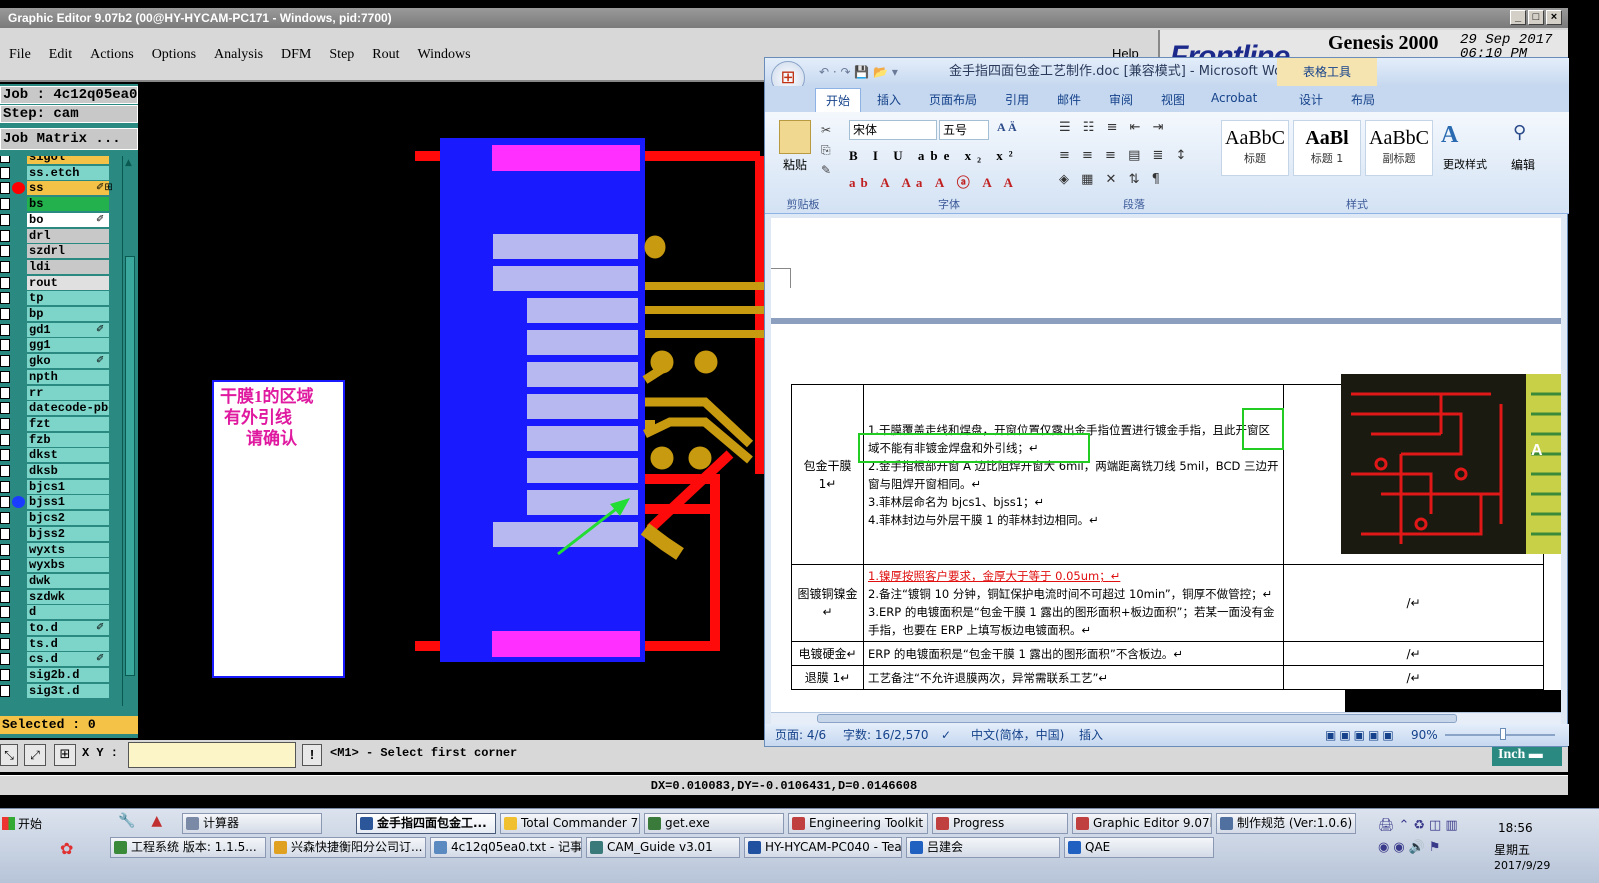  I want to click on layer-row: bjss2, so click(60, 533).